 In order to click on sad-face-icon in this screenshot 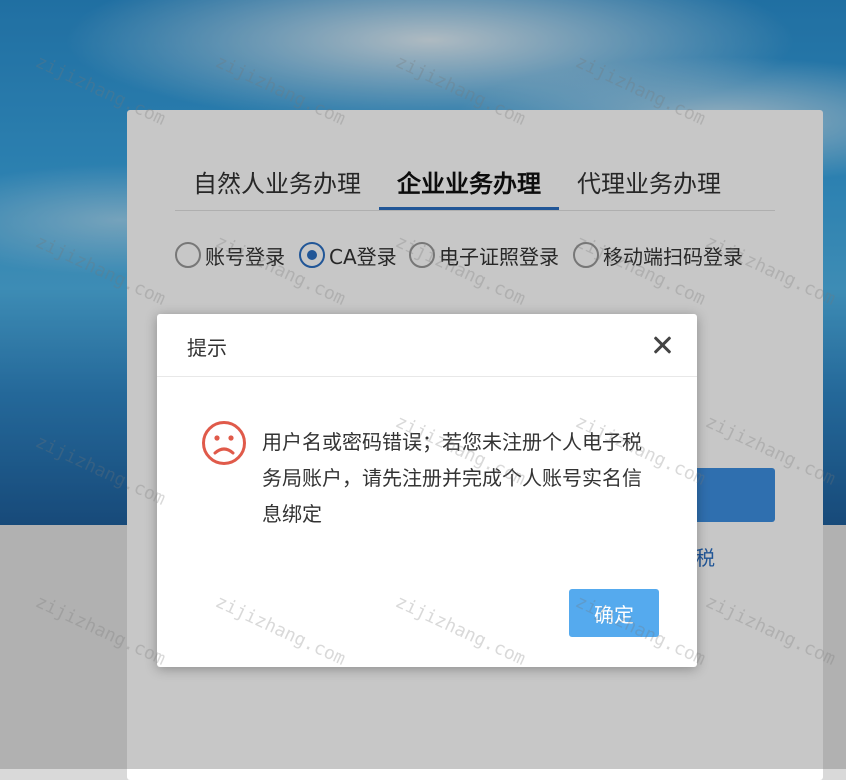, I will do `click(224, 443)`.